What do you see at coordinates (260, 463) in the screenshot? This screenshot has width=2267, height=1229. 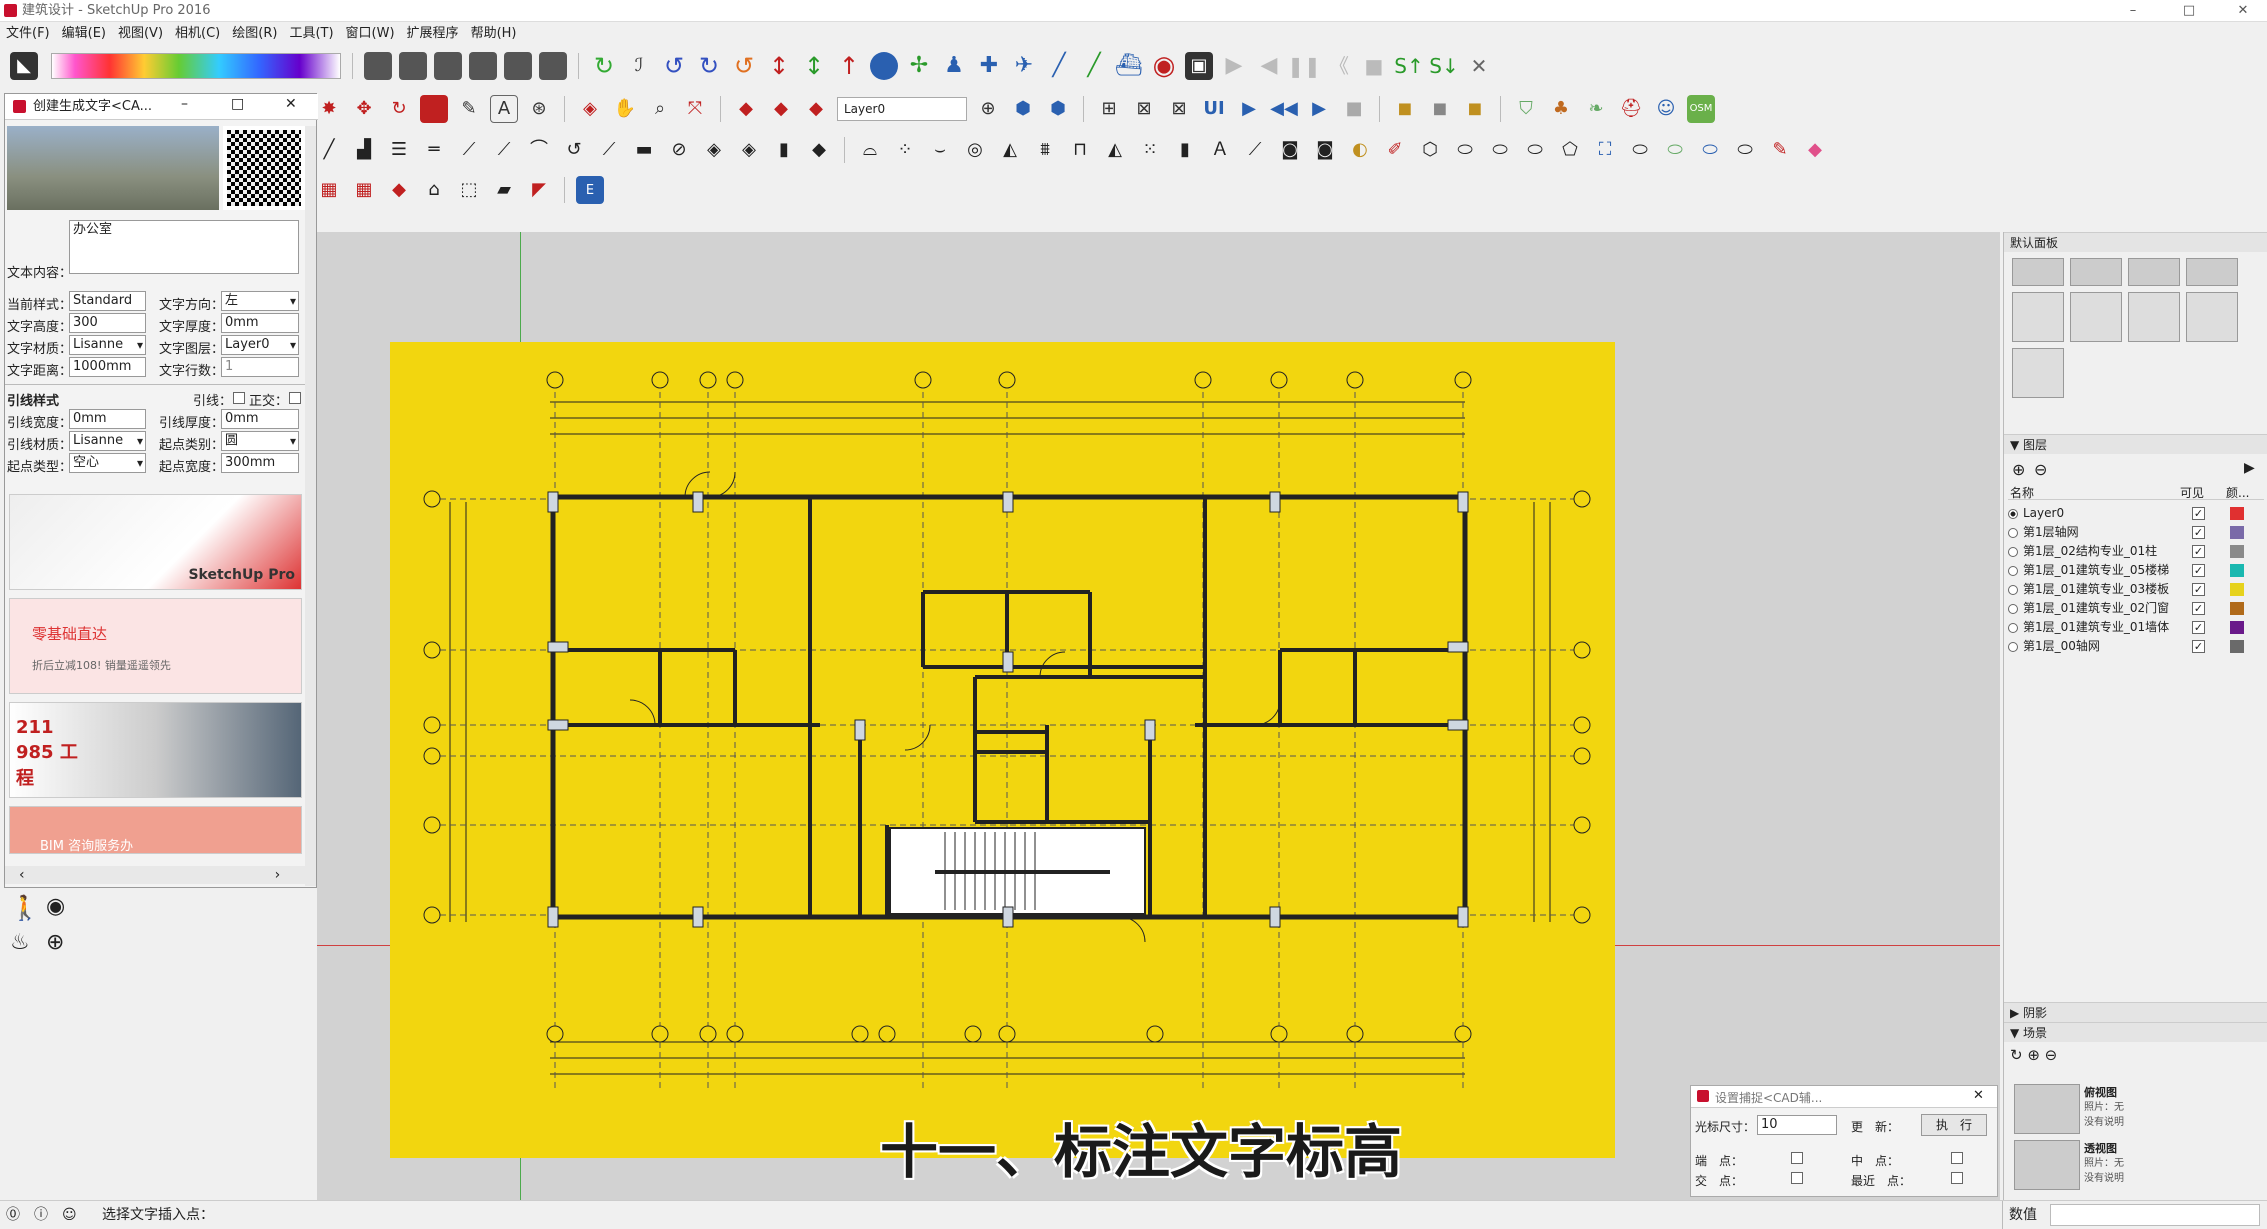 I see `sw-input: 300mm` at bounding box center [260, 463].